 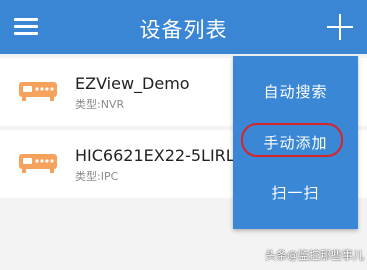 I want to click on device-type: 类型:NVR, so click(x=100, y=104).